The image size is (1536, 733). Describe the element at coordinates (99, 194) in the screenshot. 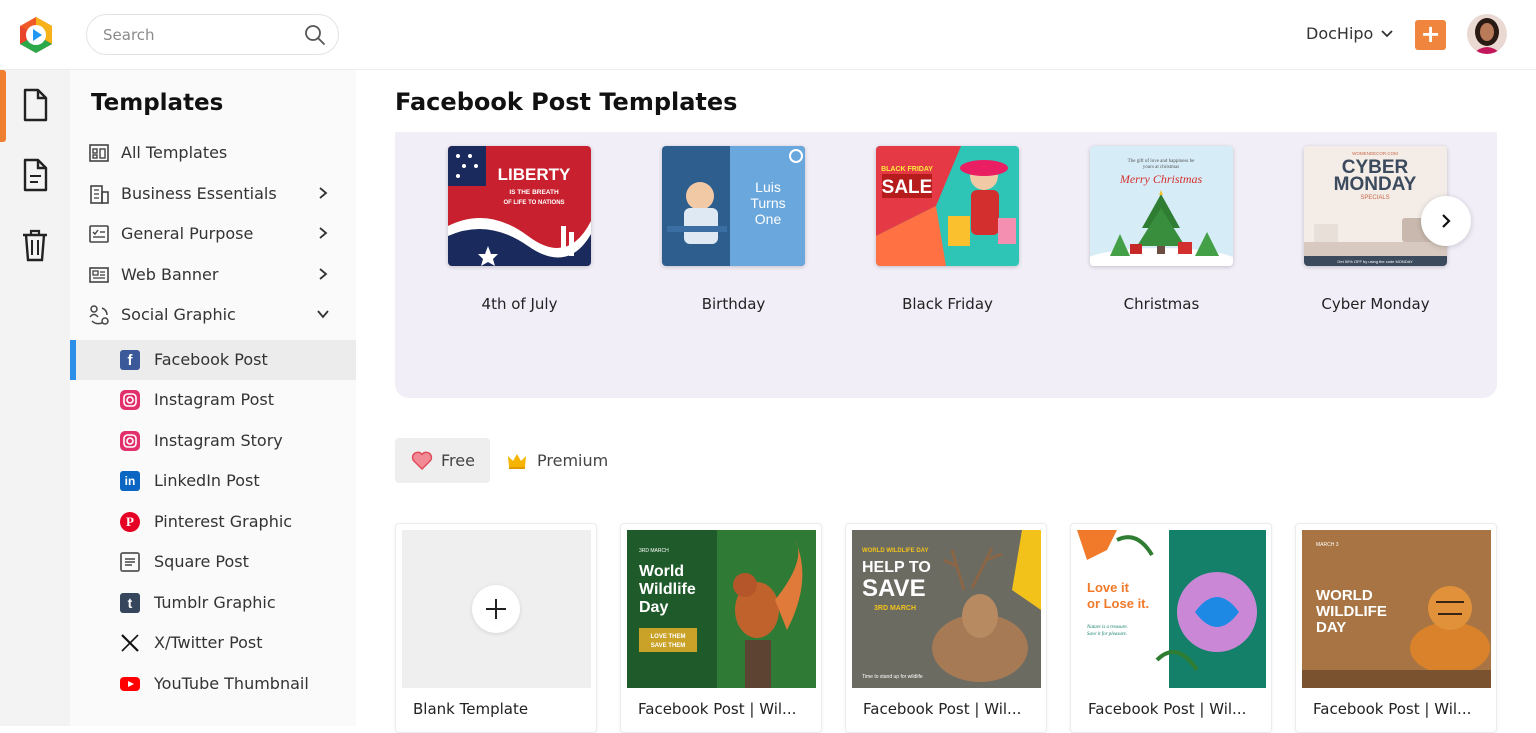

I see `building-icon` at that location.